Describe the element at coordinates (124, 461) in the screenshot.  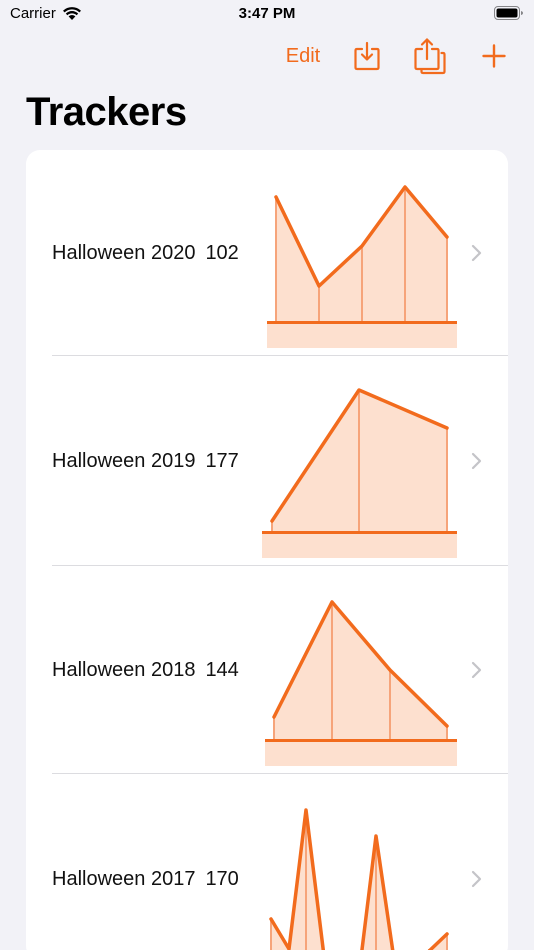
I see `tracker-name: Halloween 2019` at that location.